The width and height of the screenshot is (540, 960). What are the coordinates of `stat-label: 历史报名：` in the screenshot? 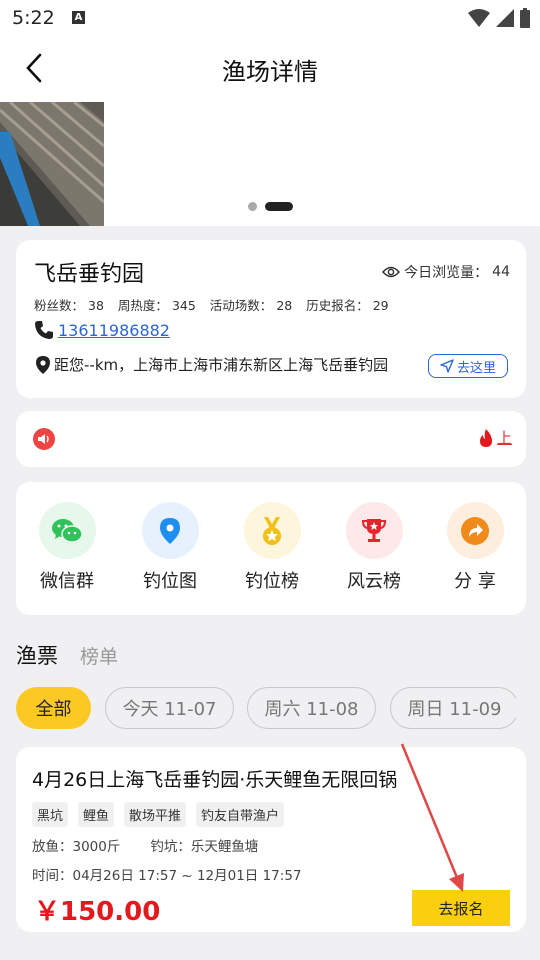 It's located at (337, 305).